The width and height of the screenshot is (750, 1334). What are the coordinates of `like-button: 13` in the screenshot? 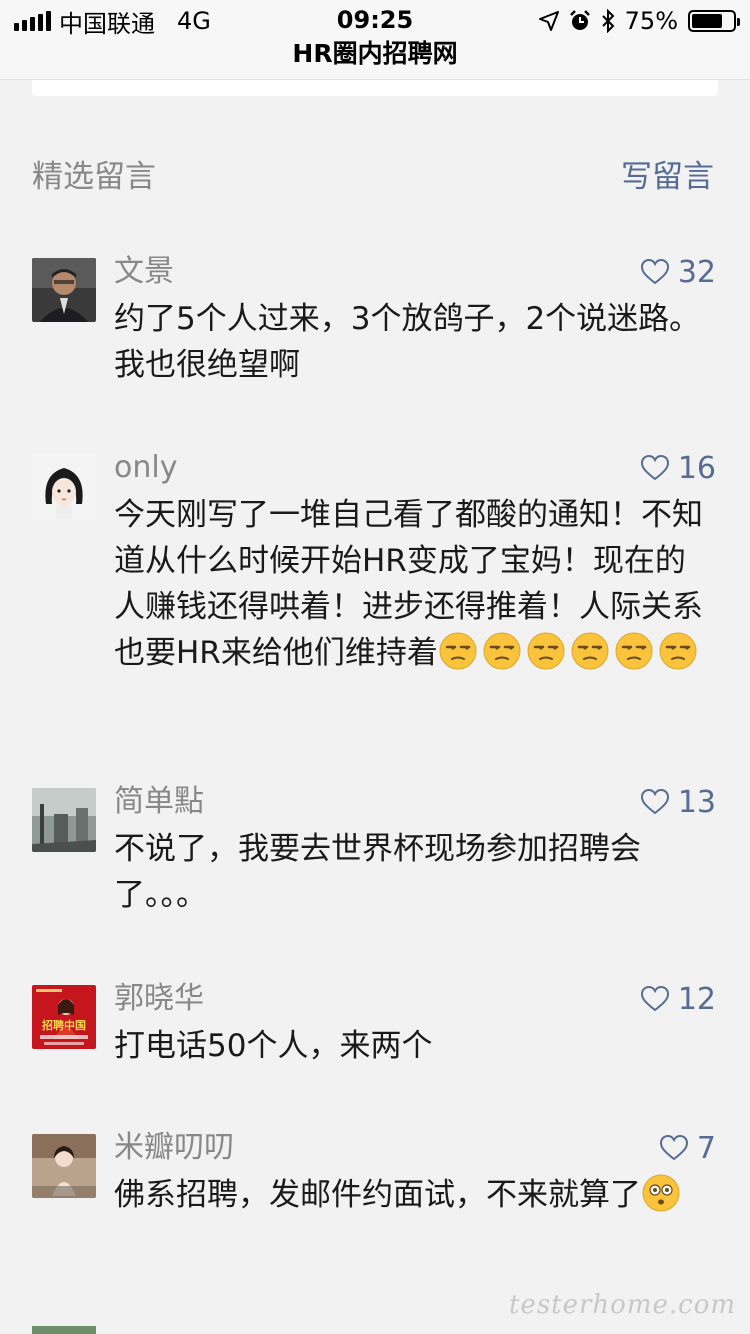 It's located at (678, 802).